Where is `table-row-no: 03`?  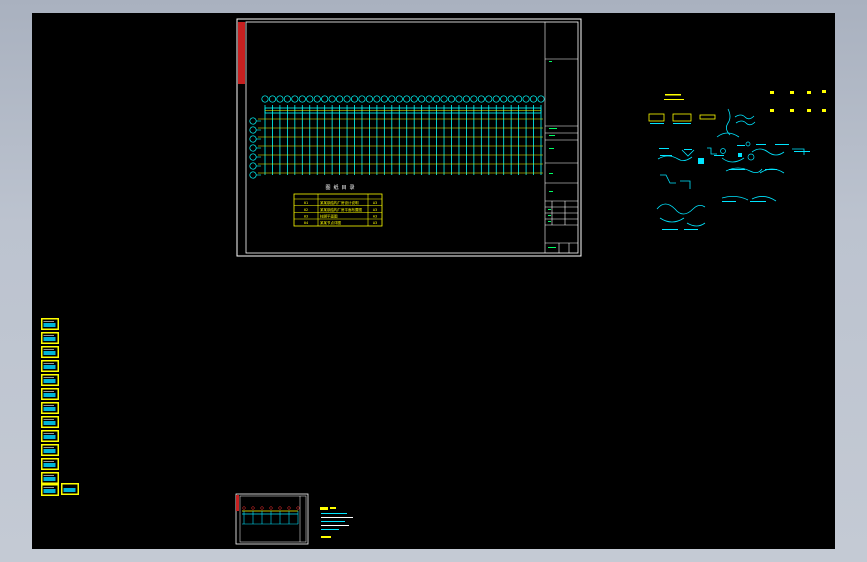
table-row-no: 03 is located at coordinates (306, 217).